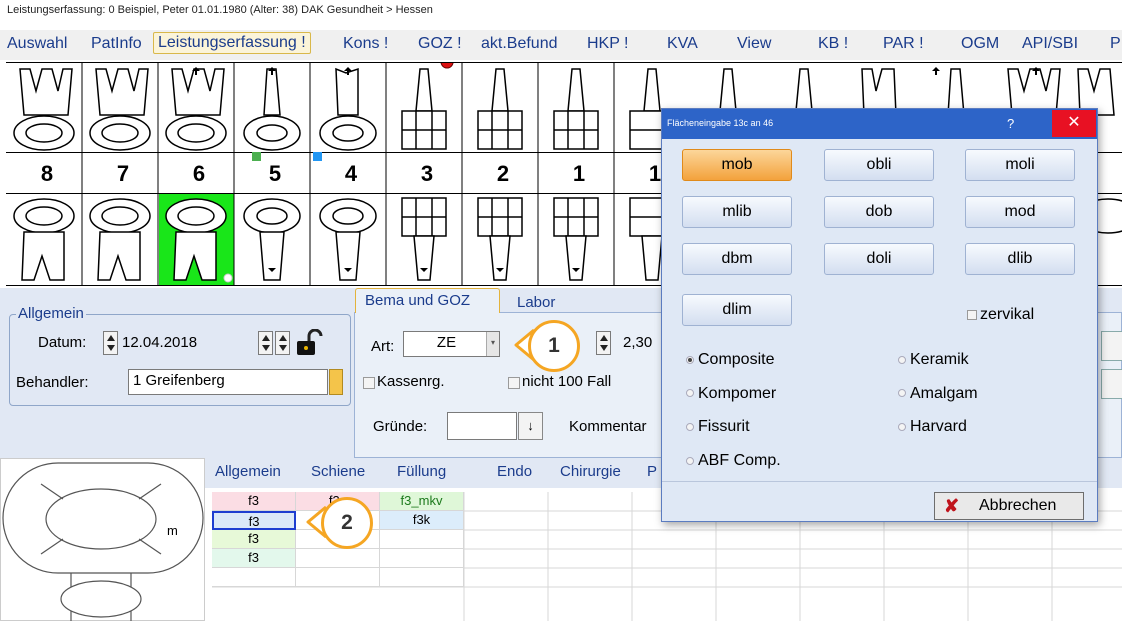  What do you see at coordinates (347, 523) in the screenshot?
I see `callout-2: 2` at bounding box center [347, 523].